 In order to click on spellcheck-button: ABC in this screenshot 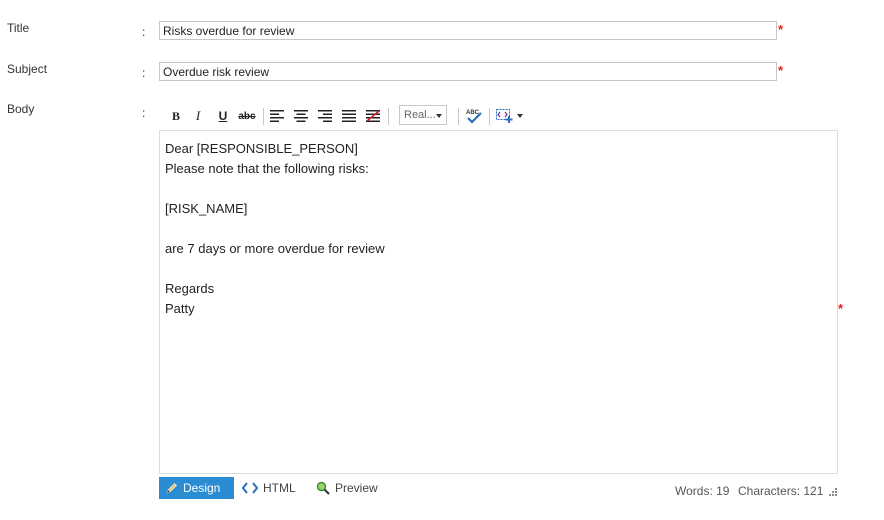, I will do `click(474, 116)`.